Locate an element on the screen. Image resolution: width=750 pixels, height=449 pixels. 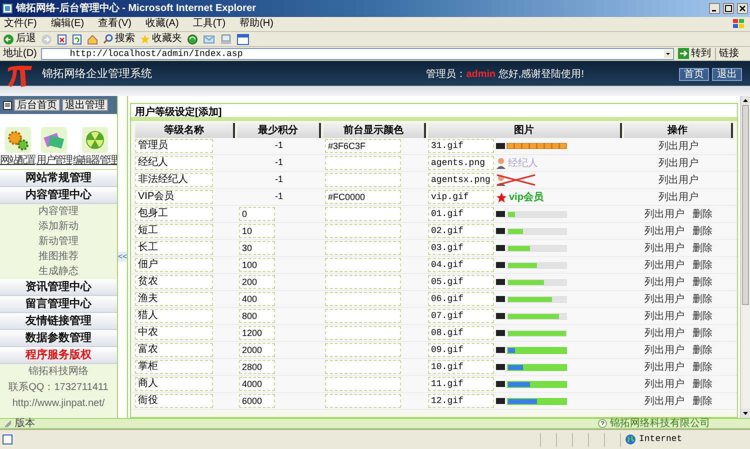
image-field: agentsx.png is located at coordinates (461, 180).